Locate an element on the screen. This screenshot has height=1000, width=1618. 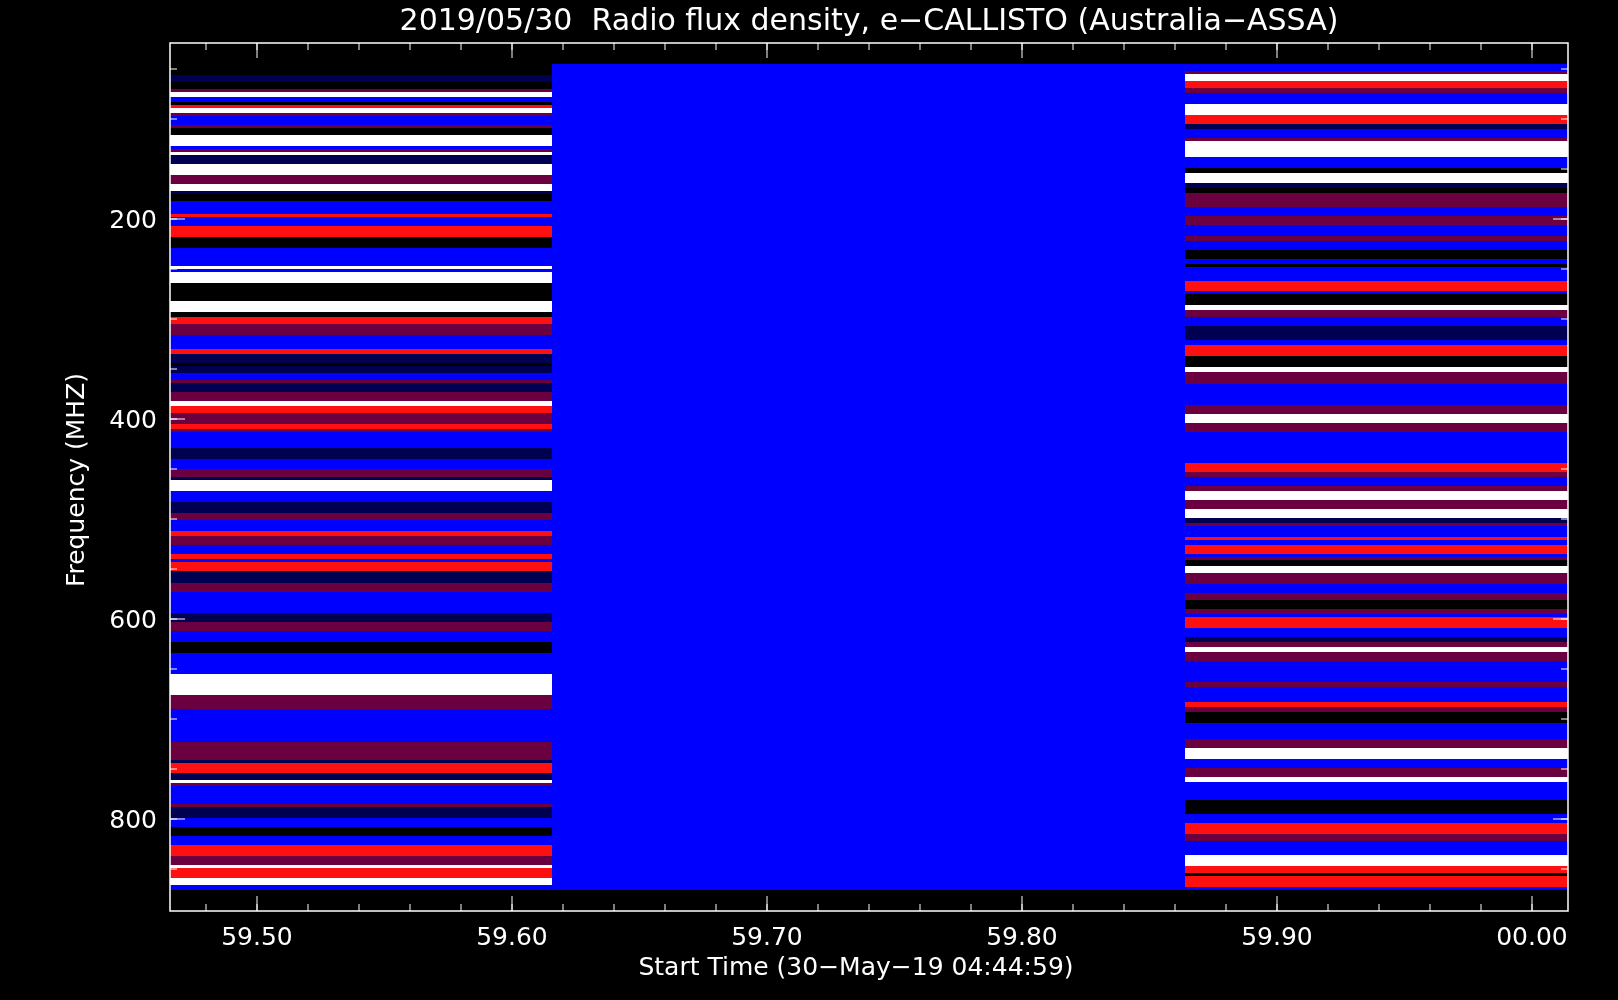
x-tick-label: 59.80 is located at coordinates (1022, 936).